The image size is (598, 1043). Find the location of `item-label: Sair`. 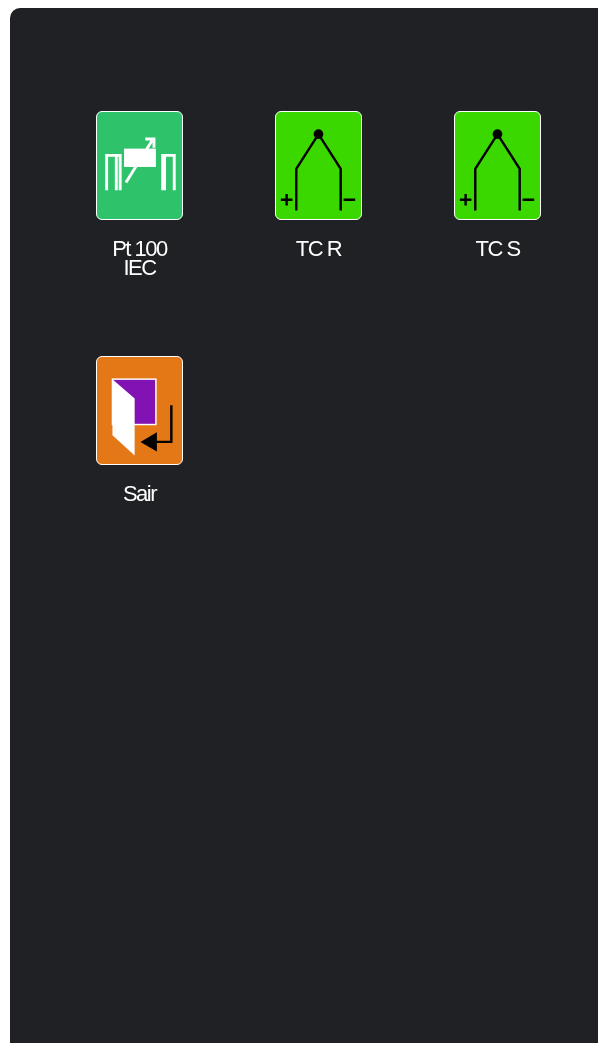

item-label: Sair is located at coordinates (139, 493).